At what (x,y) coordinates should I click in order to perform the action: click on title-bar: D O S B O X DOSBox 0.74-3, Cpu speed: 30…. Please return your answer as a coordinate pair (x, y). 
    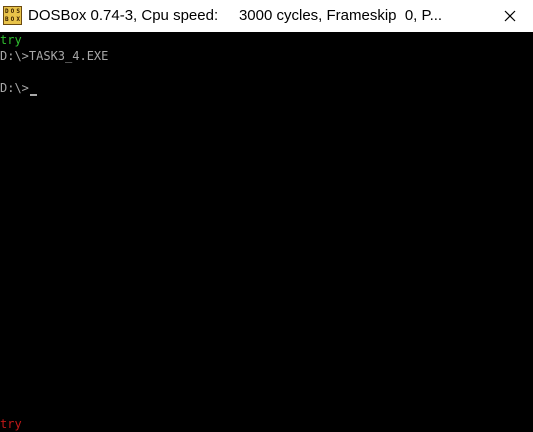
    Looking at the image, I should click on (266, 16).